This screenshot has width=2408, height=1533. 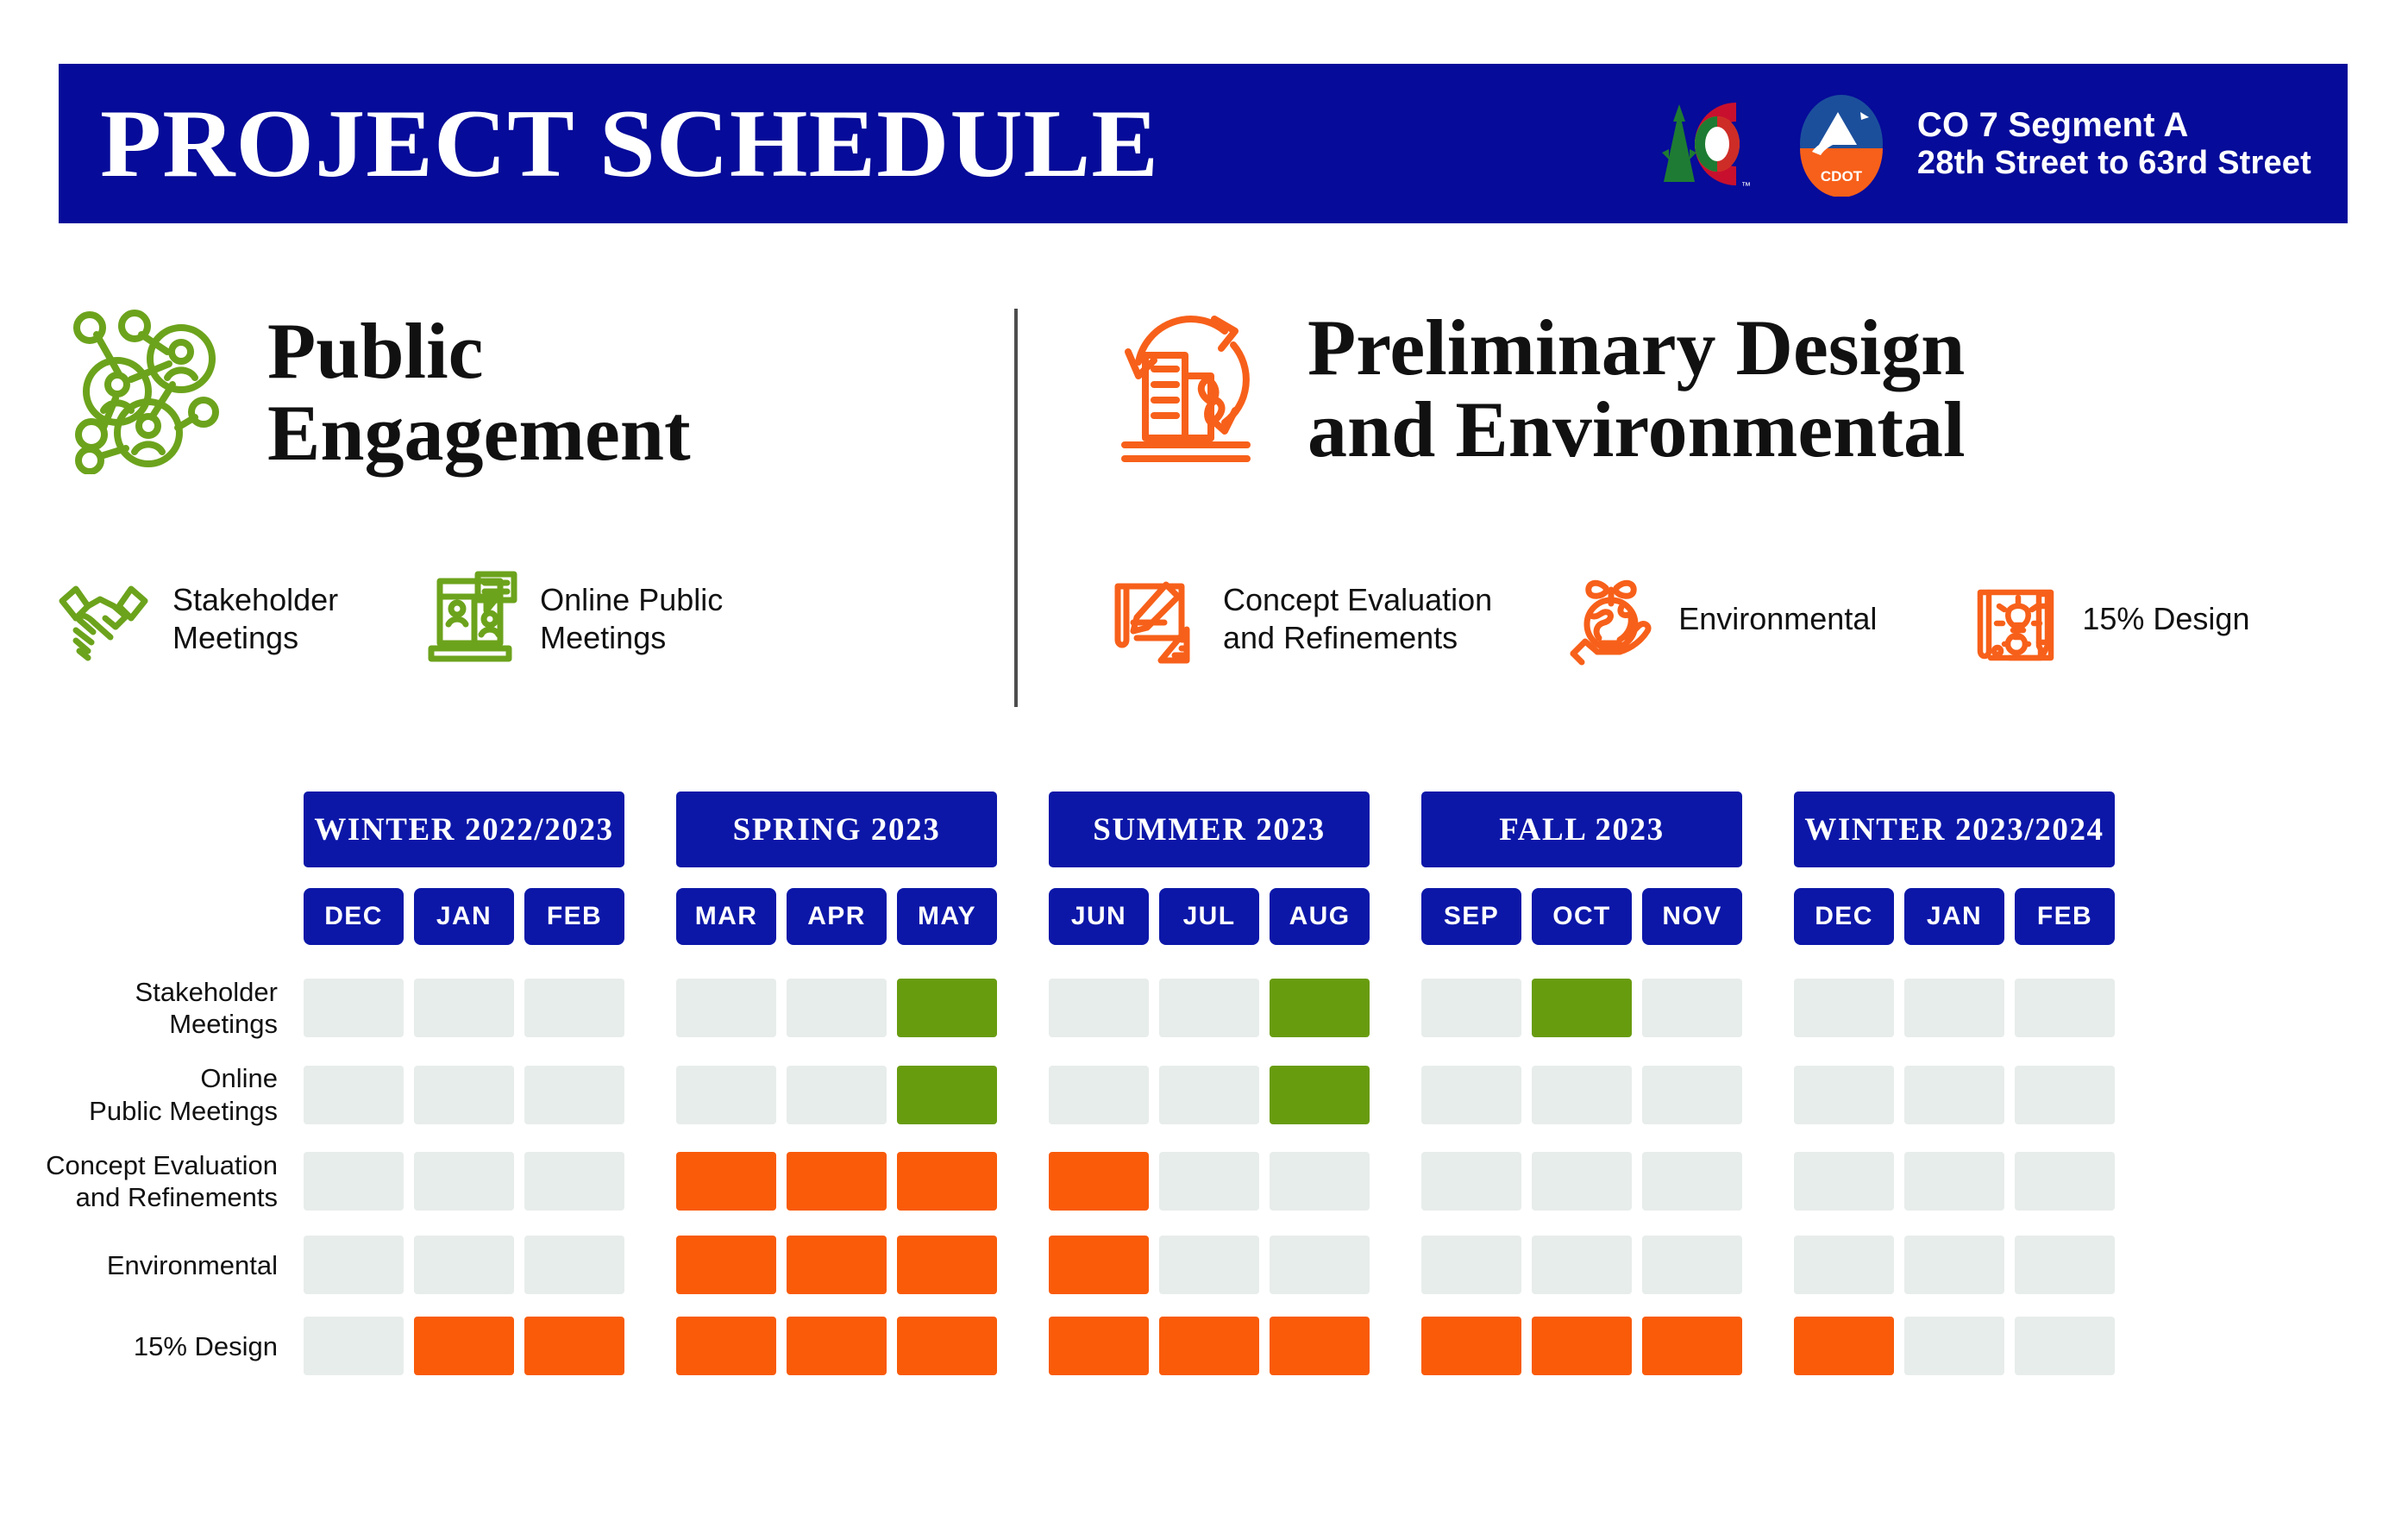 I want to click on schedule-row: Environmental, so click(x=1204, y=1265).